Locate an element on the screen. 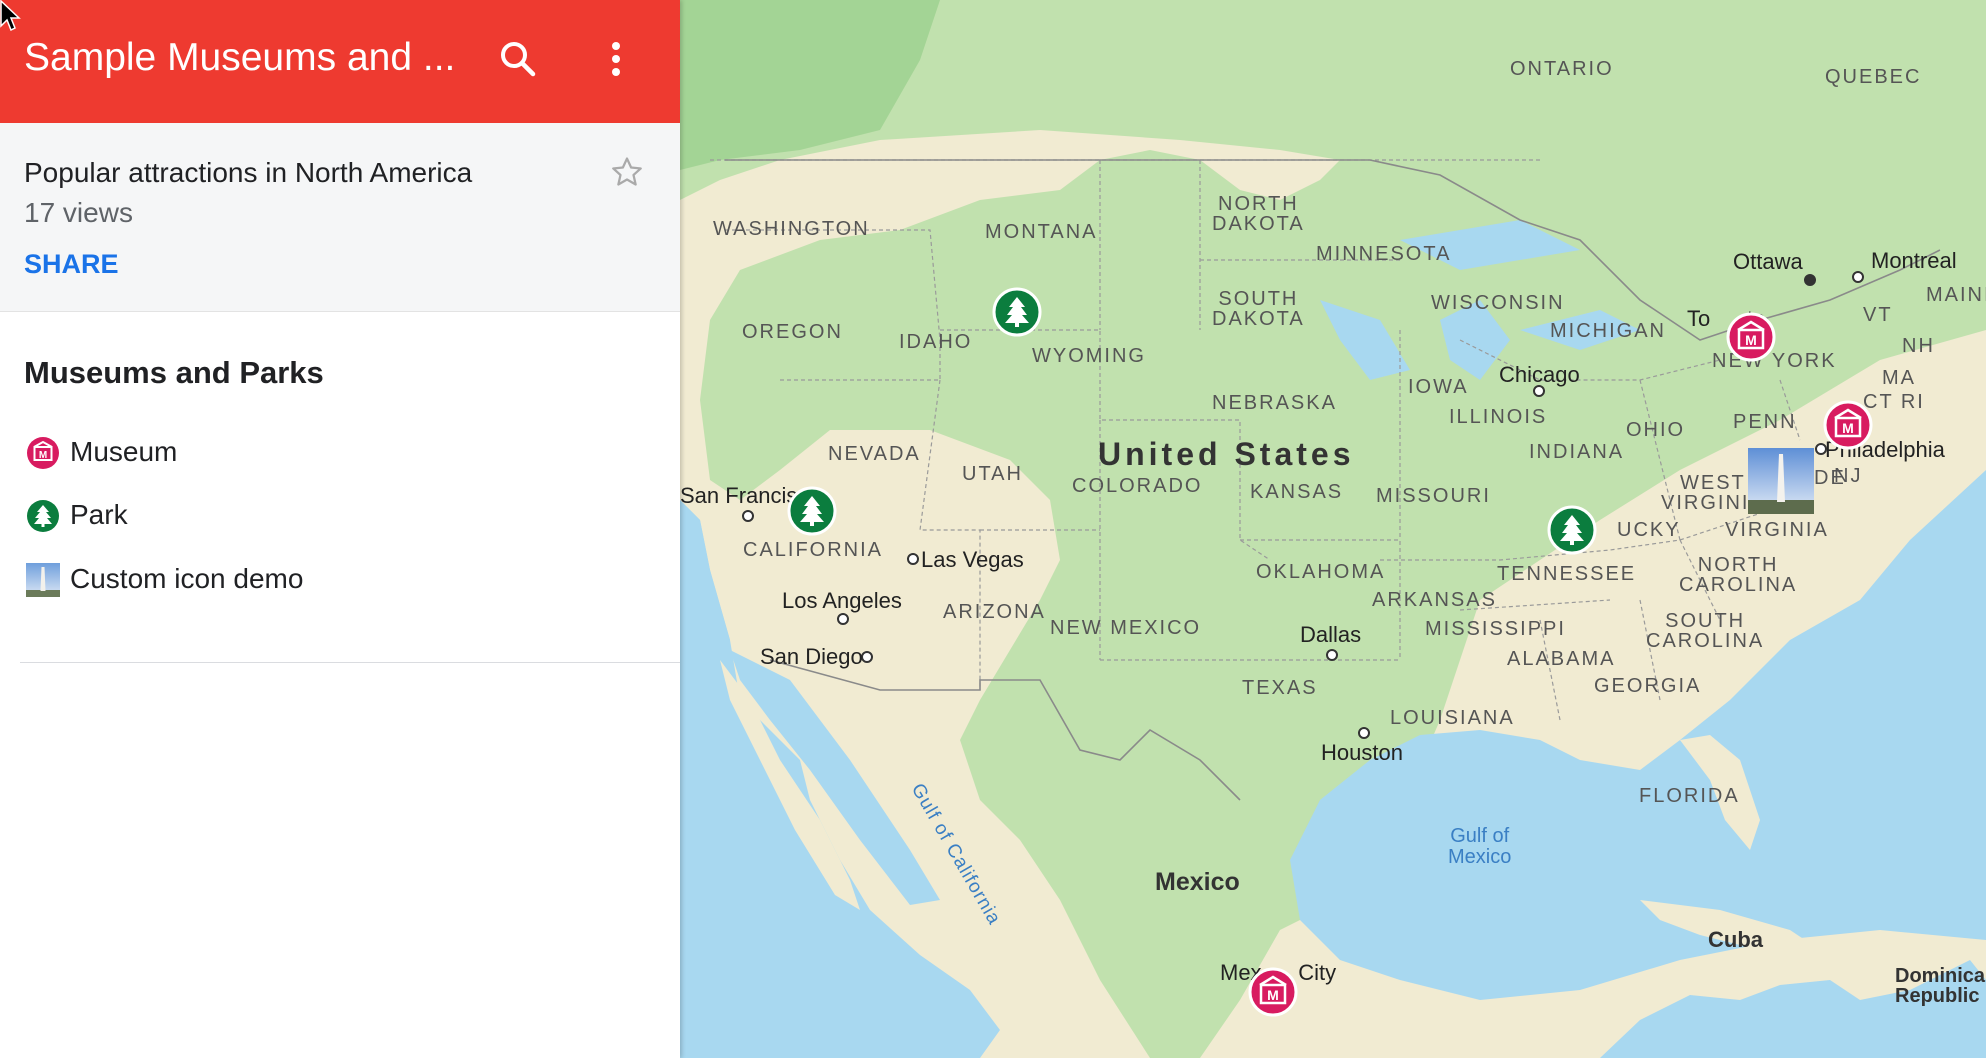 This screenshot has width=1986, height=1058. region-label-arizona: ARIZONA is located at coordinates (994, 612).